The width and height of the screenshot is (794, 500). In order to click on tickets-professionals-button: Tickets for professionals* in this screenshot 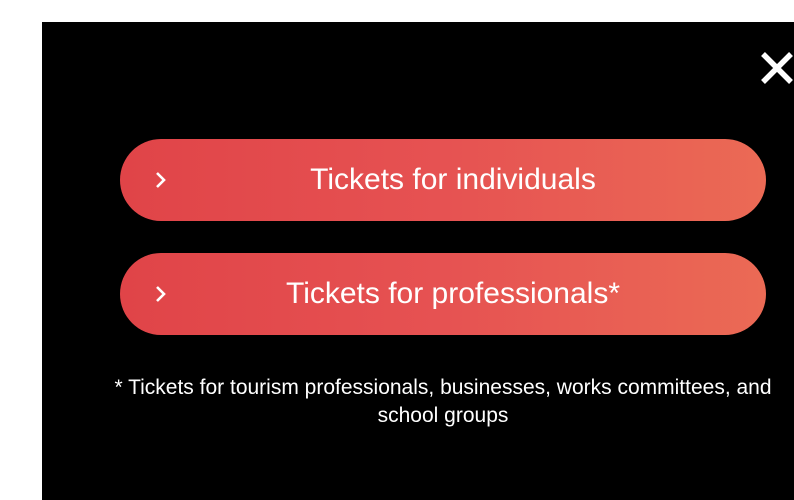, I will do `click(443, 294)`.